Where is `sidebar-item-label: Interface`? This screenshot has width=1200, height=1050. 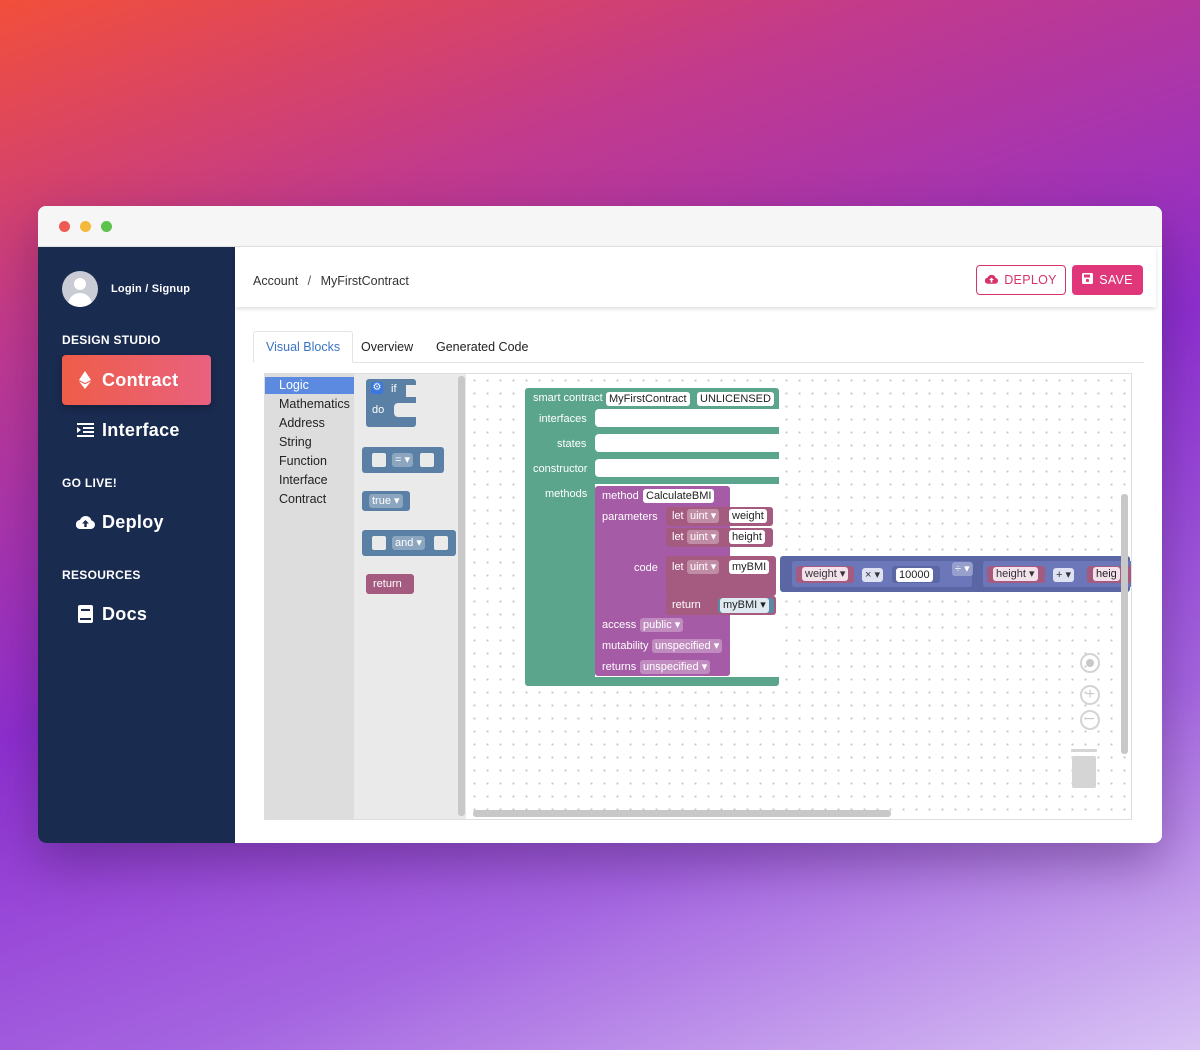
sidebar-item-label: Interface is located at coordinates (141, 429).